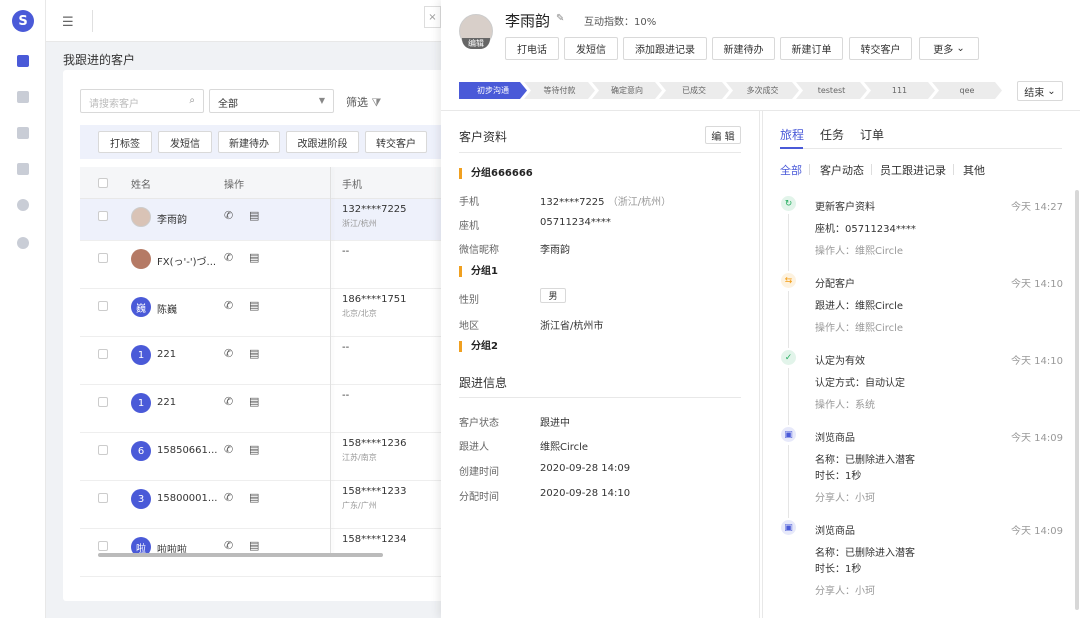 The image size is (1080, 618). I want to click on browse-icon: ▣, so click(788, 527).